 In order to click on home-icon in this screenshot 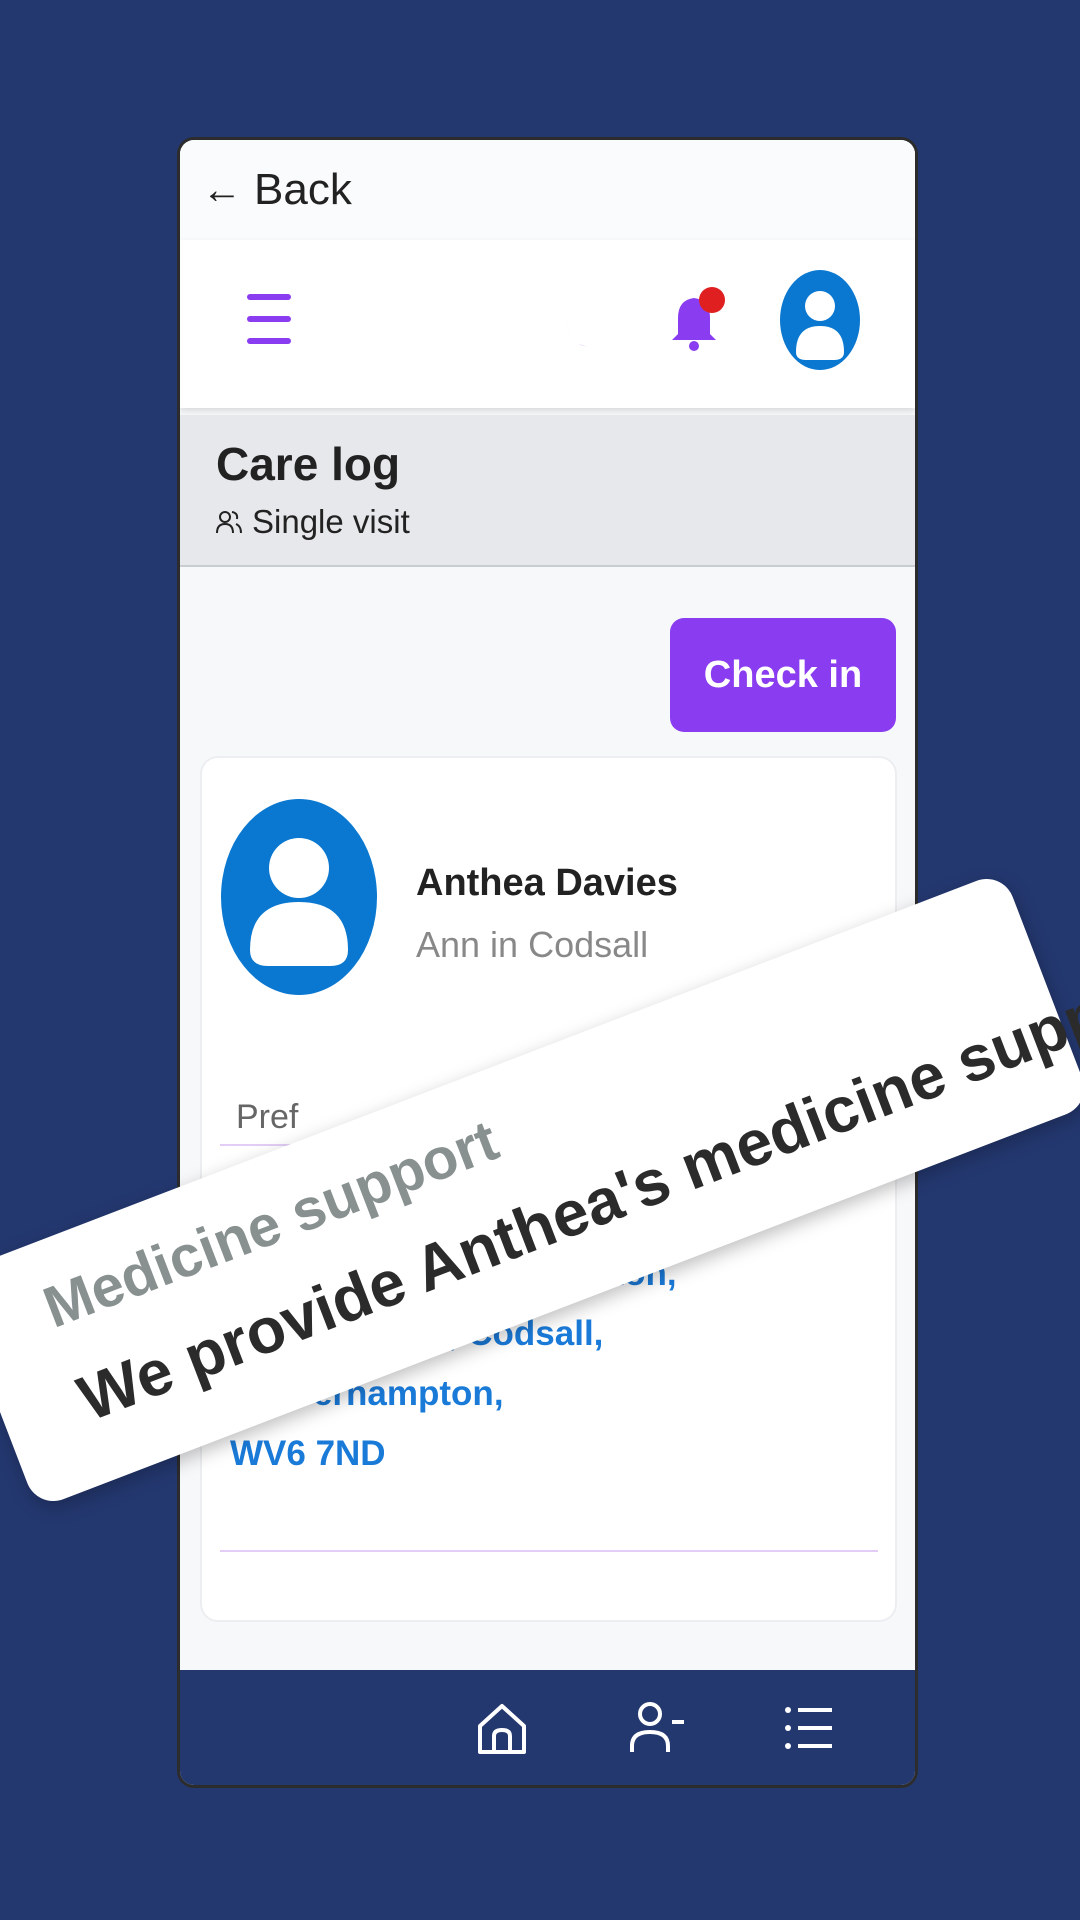, I will do `click(502, 1728)`.